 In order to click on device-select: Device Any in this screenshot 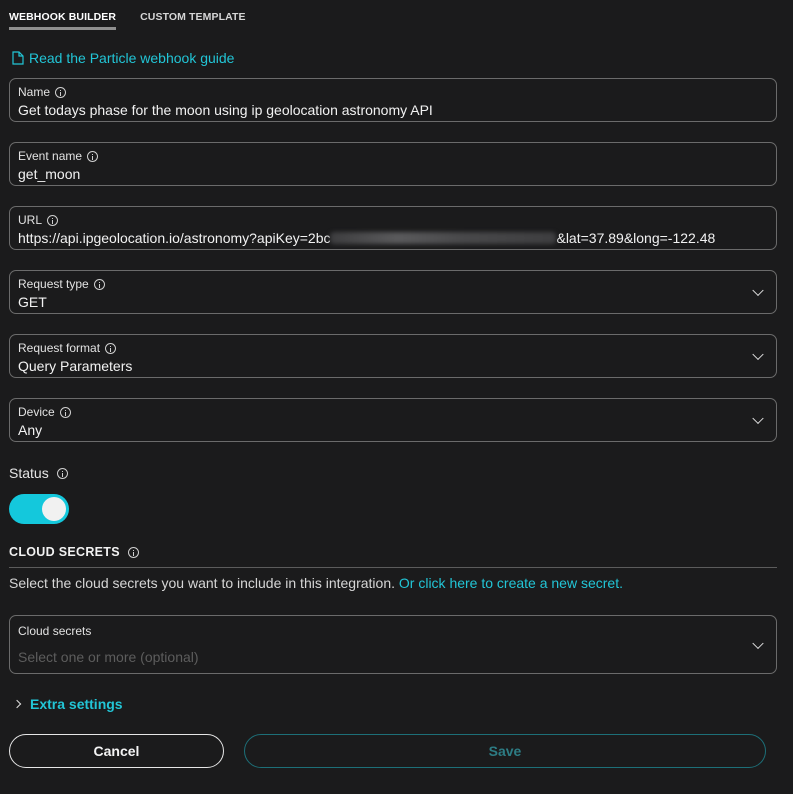, I will do `click(393, 420)`.